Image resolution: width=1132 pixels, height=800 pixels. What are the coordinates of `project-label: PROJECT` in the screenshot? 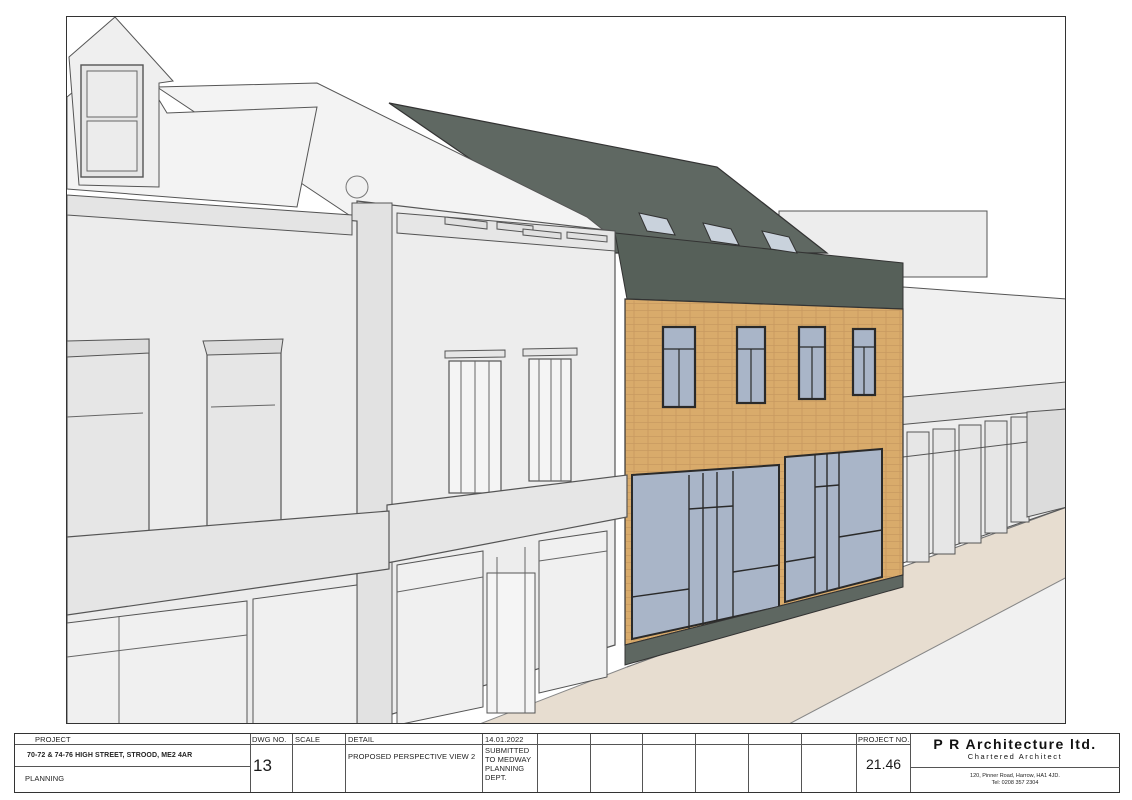 It's located at (53, 739).